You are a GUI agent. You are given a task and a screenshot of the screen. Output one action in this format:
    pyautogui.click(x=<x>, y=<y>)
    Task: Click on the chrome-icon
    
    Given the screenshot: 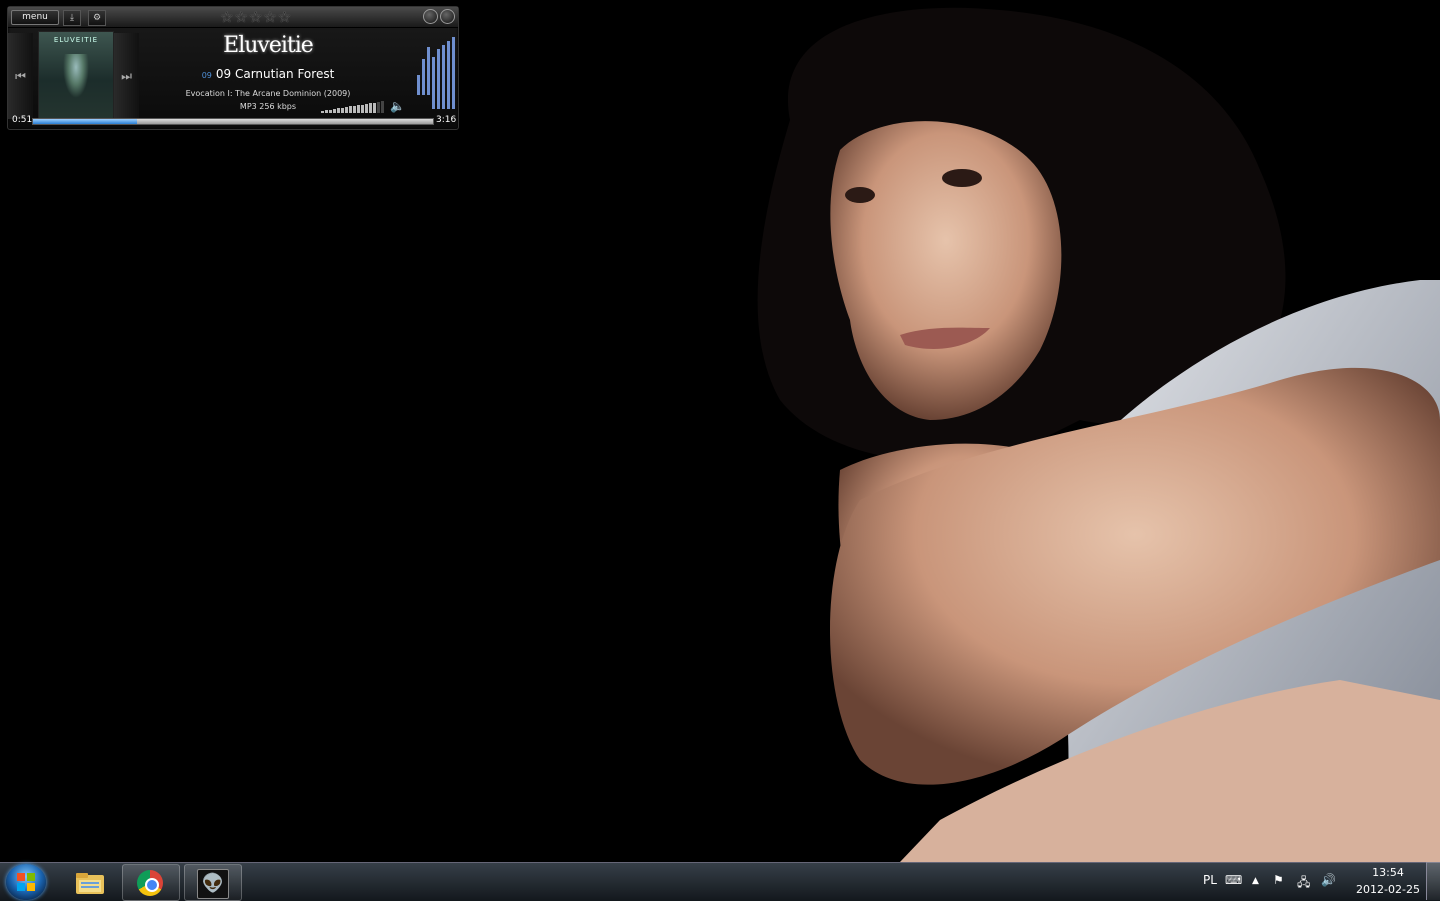 What is the action you would take?
    pyautogui.click(x=150, y=883)
    